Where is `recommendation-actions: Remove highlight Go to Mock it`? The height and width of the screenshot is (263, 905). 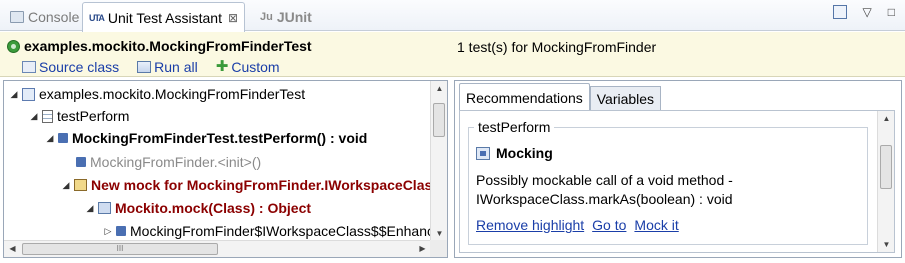 recommendation-actions: Remove highlight Go to Mock it is located at coordinates (577, 225).